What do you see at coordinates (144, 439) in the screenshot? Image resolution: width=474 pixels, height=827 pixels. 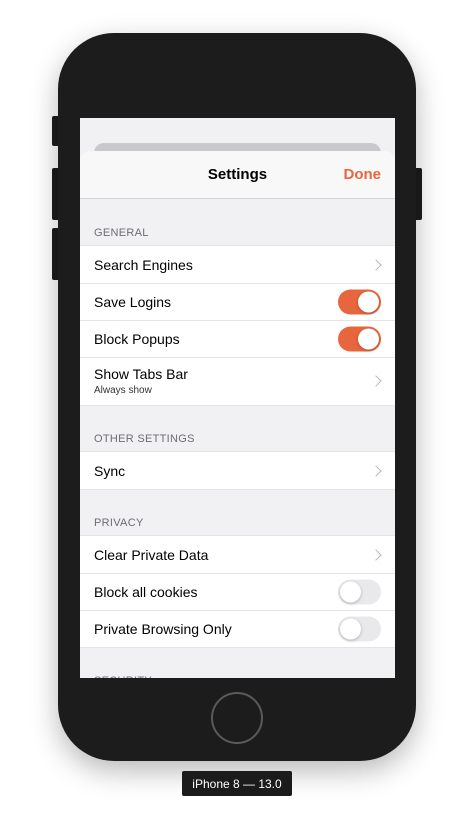 I see `section-header-other-settings: OTHER SETTINGS` at bounding box center [144, 439].